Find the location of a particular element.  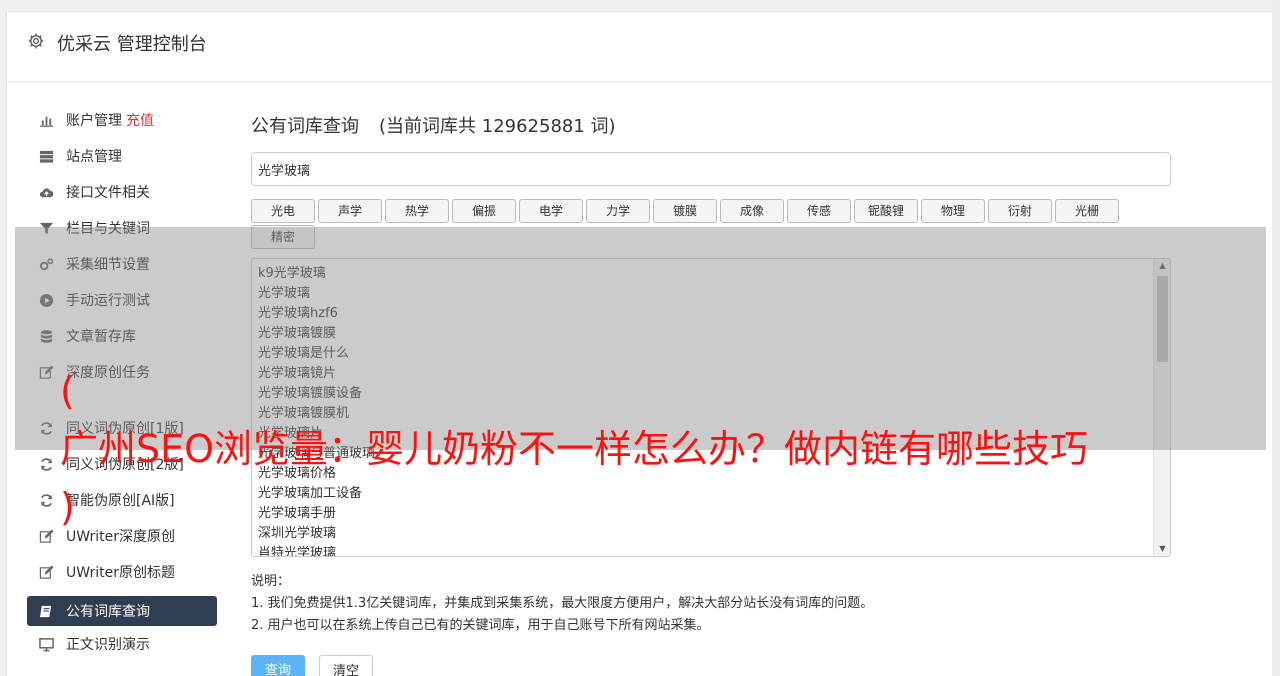

keyword-search-input is located at coordinates (711, 169).